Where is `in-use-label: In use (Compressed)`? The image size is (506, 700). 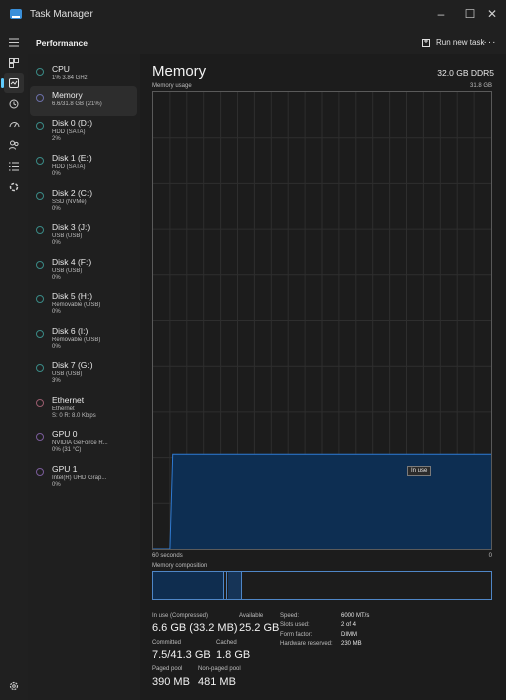
in-use-label: In use (Compressed) is located at coordinates (180, 616).